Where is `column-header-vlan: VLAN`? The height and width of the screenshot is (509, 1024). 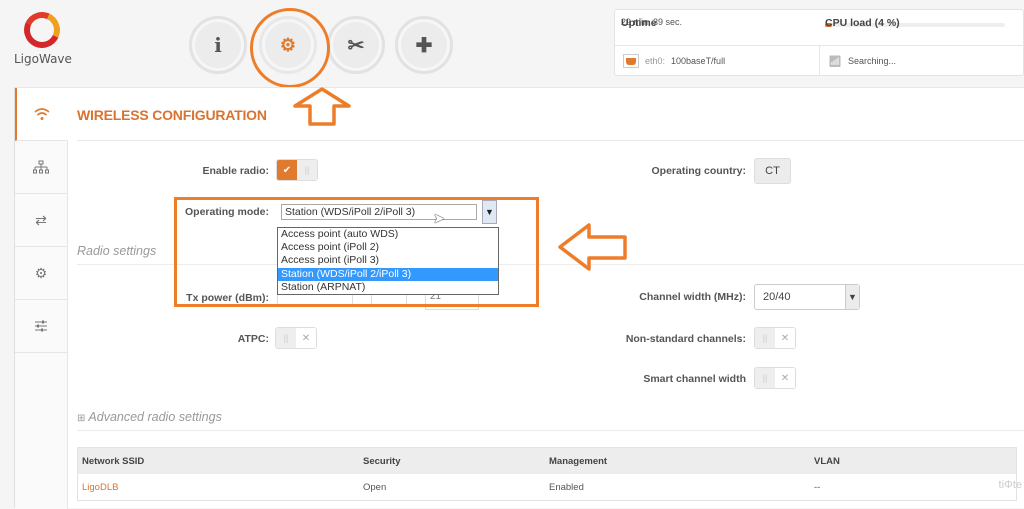
column-header-vlan: VLAN is located at coordinates (827, 461).